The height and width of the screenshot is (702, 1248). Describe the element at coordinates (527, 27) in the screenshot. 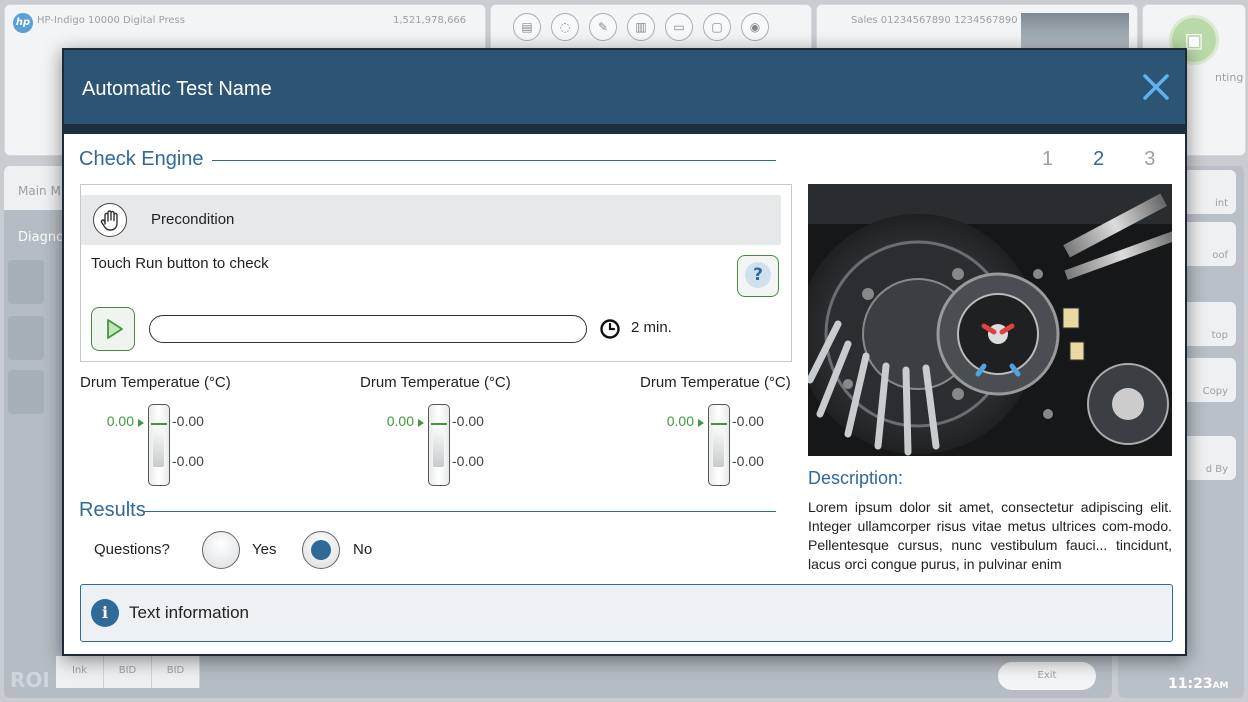

I see `sheet-stack-icon: ▤` at that location.